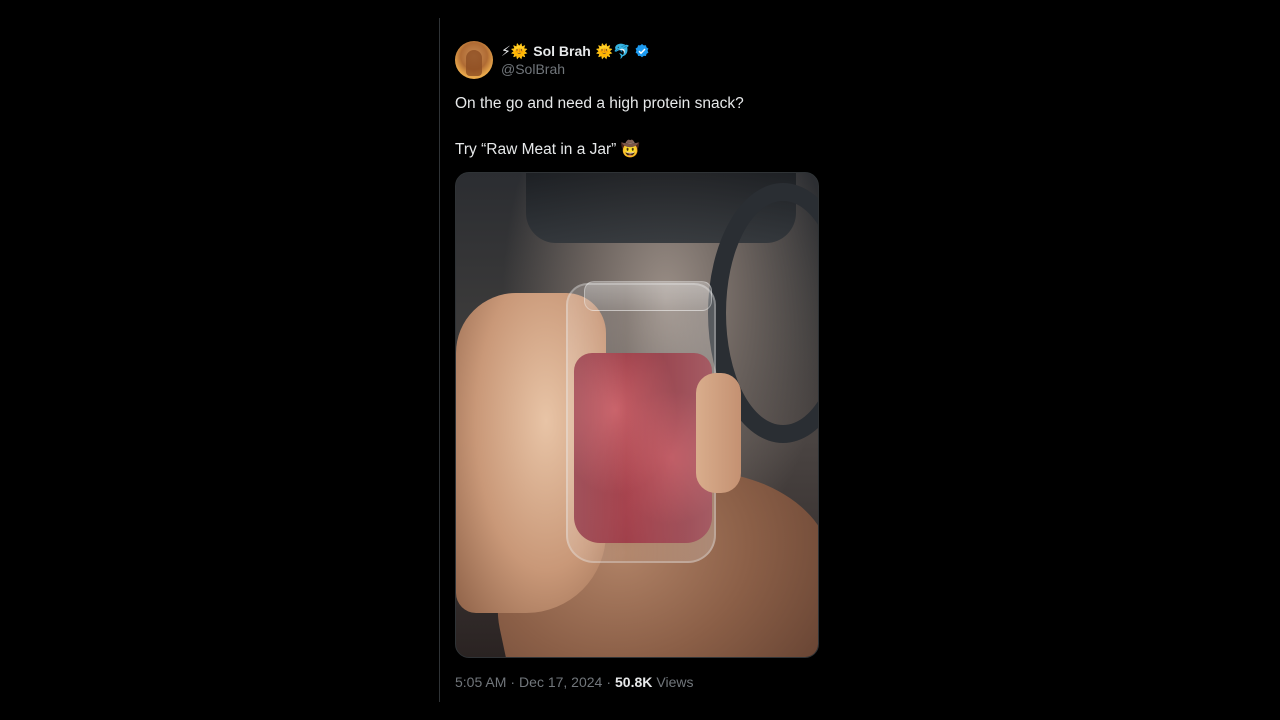 Image resolution: width=1280 pixels, height=720 pixels. Describe the element at coordinates (718, 433) in the screenshot. I see `photo-fingers` at that location.